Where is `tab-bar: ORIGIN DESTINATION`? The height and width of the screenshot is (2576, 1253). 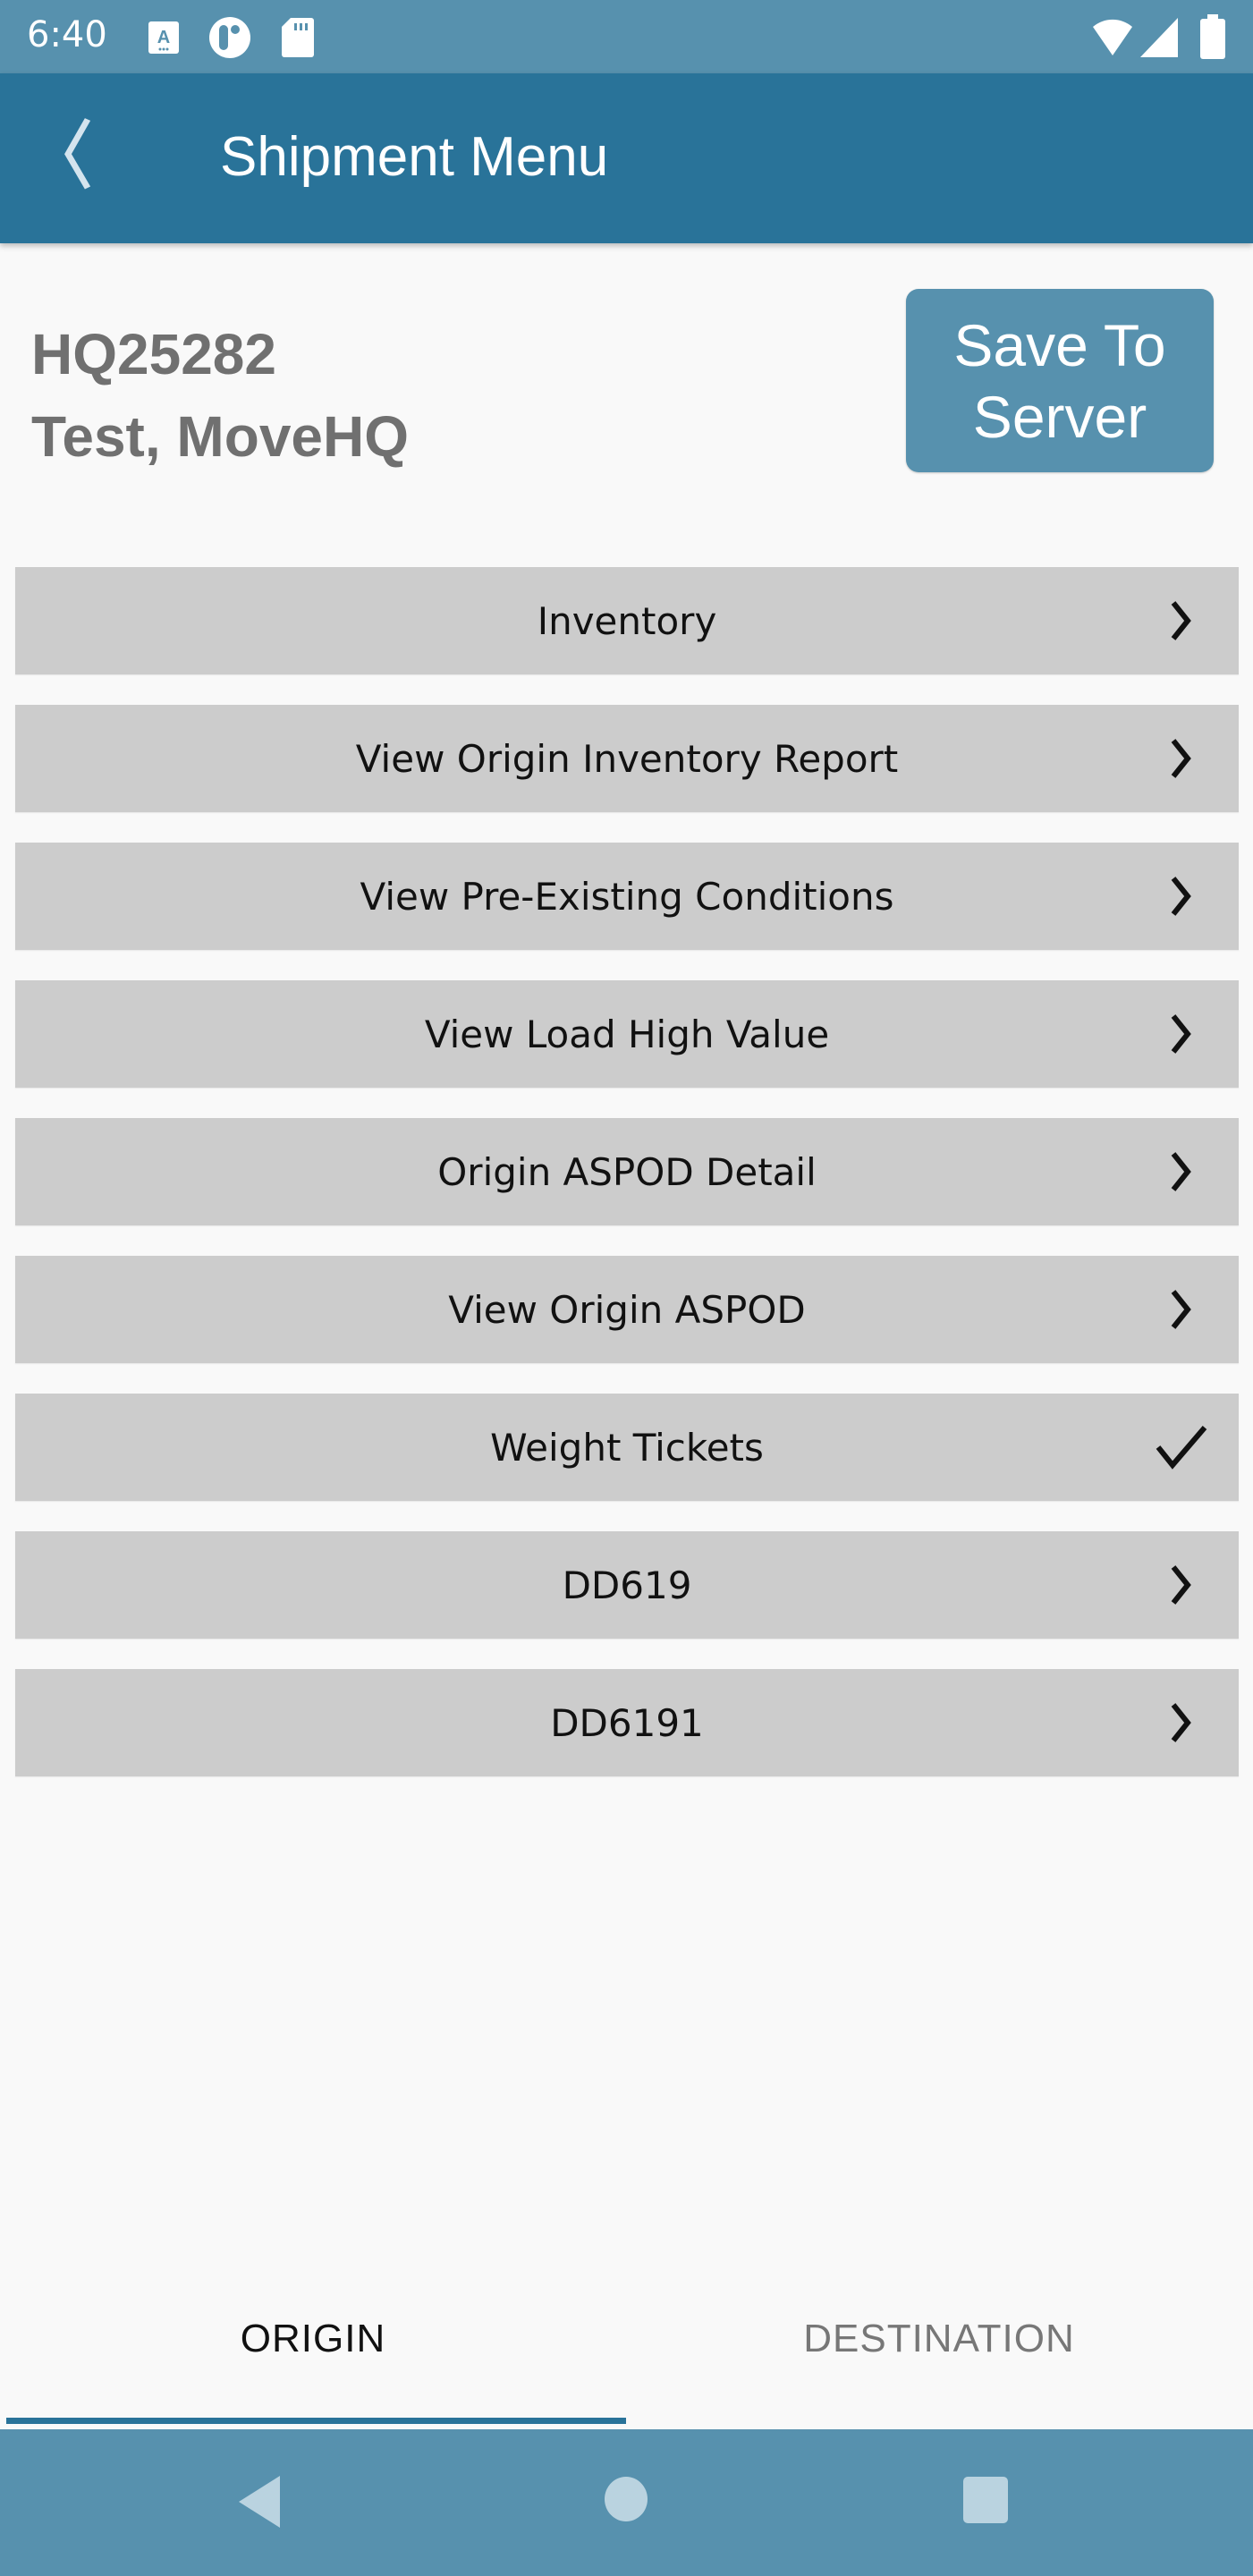
tab-bar: ORIGIN DESTINATION is located at coordinates (626, 2358).